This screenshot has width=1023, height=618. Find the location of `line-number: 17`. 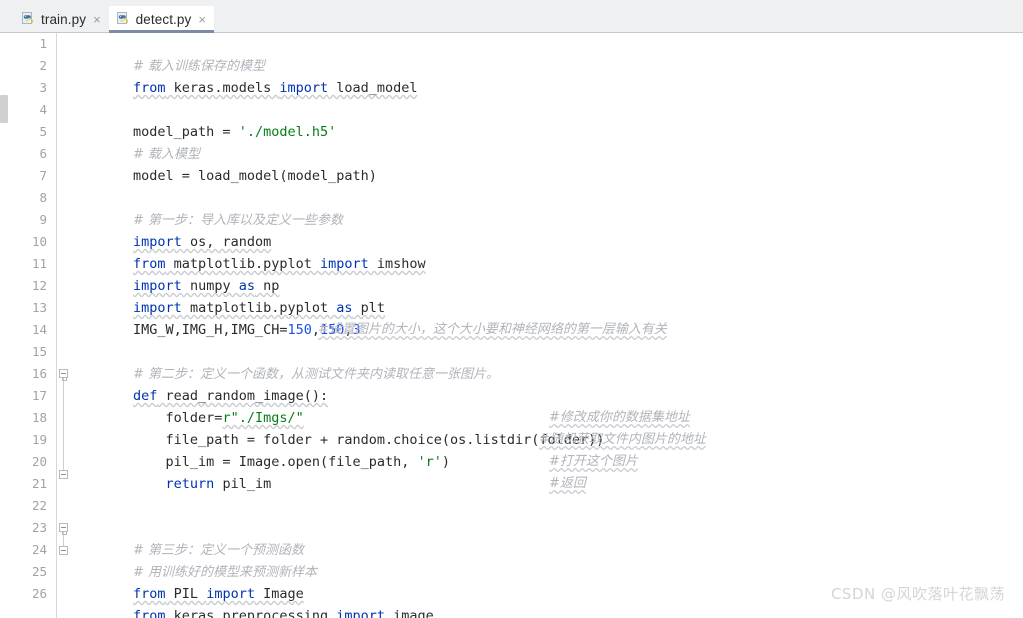

line-number: 17 is located at coordinates (39, 395).